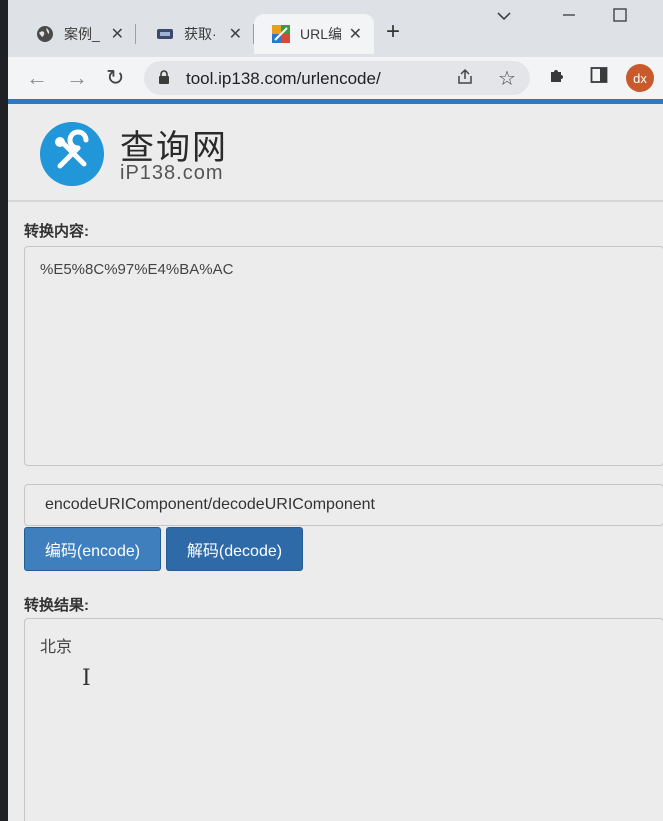 This screenshot has width=663, height=821. Describe the element at coordinates (137, 269) in the screenshot. I see `input-value: %E5%8C%97%E4%BA%AC` at that location.